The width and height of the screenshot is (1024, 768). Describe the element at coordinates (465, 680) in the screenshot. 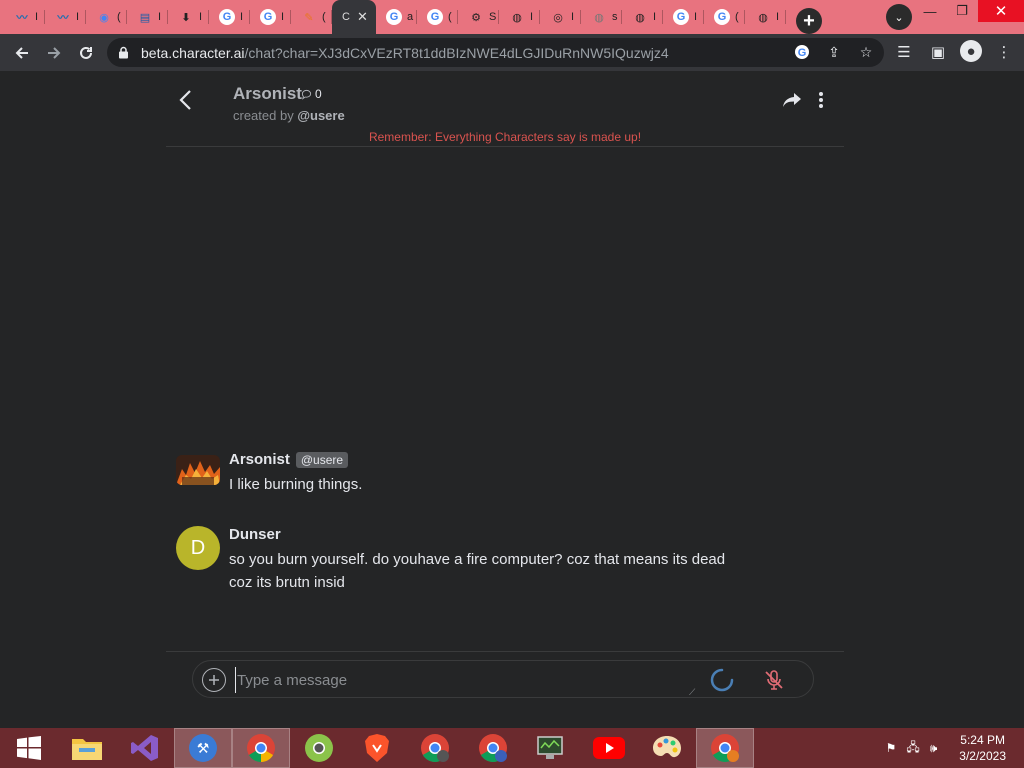

I see `message-input` at that location.